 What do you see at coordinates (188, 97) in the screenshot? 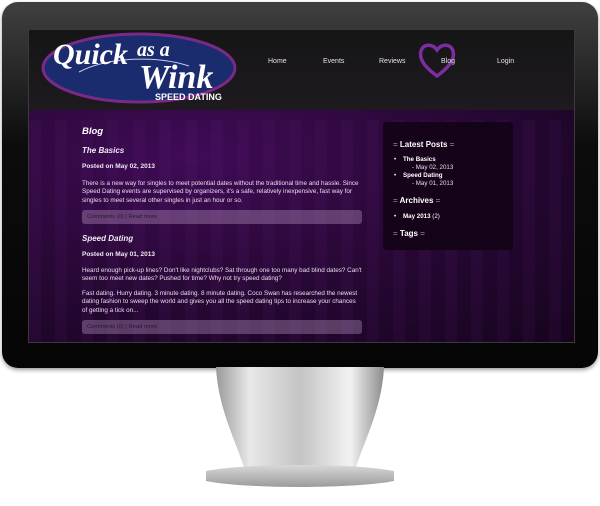
I see `logo-tagline: SPEED DATING` at bounding box center [188, 97].